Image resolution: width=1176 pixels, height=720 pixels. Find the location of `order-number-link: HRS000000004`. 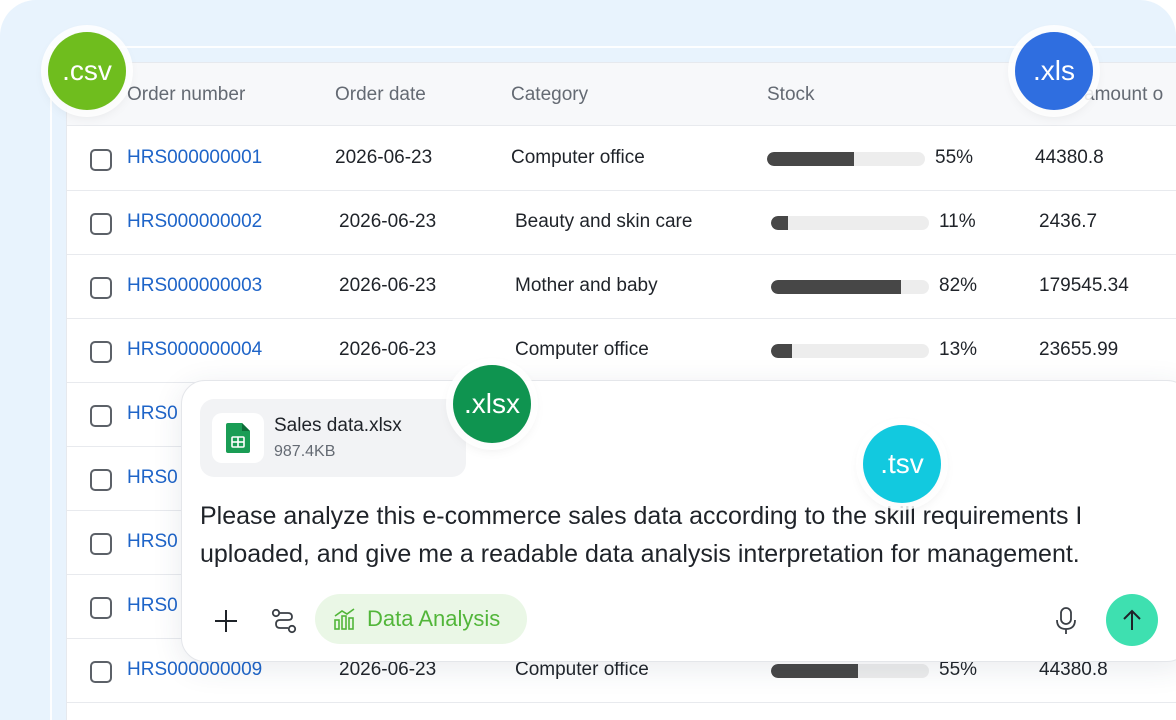

order-number-link: HRS000000004 is located at coordinates (194, 350).